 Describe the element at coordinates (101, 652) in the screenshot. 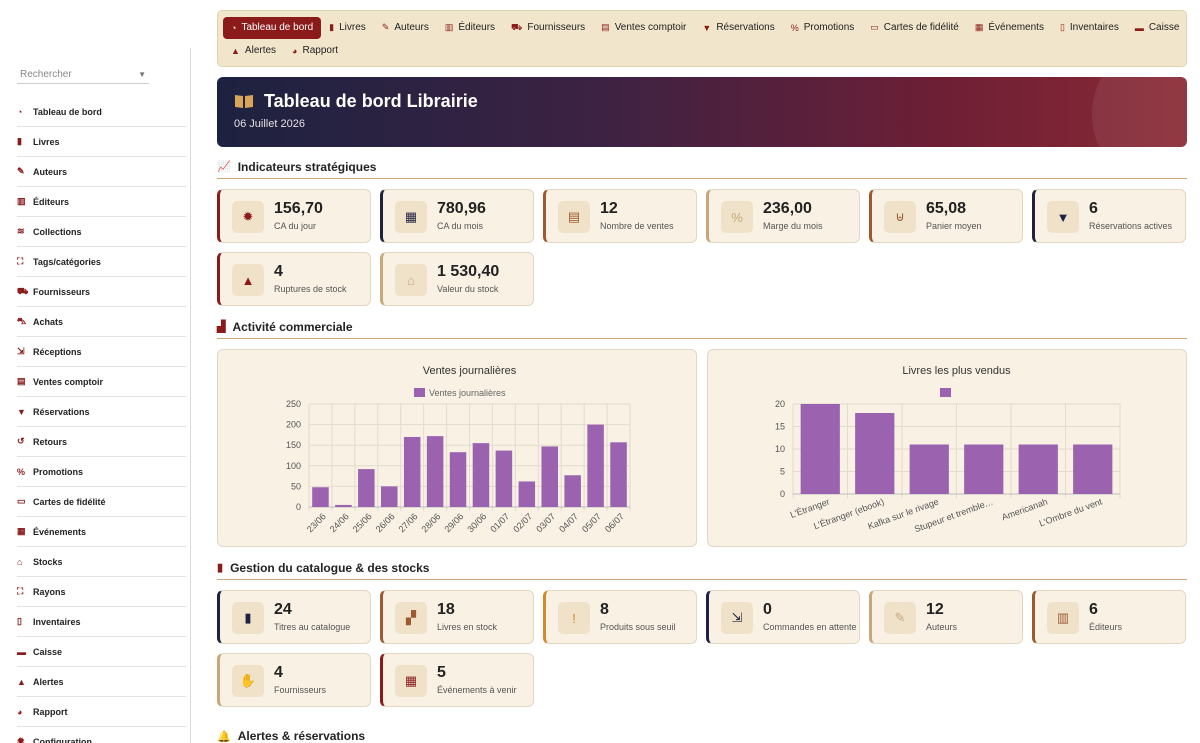

I see `sidebar-item-18: ▬ Caisse` at that location.